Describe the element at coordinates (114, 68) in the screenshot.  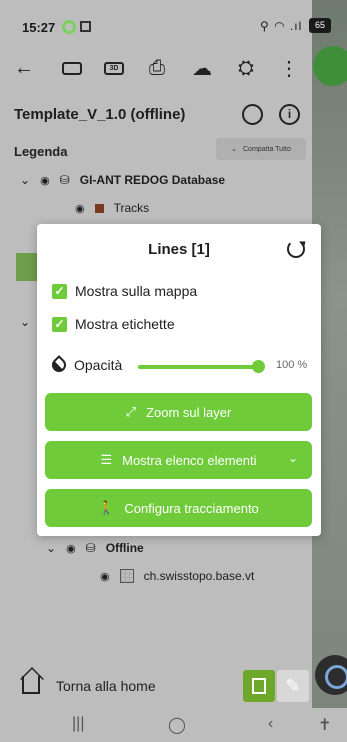
I see `3d-view-button: 3D` at that location.